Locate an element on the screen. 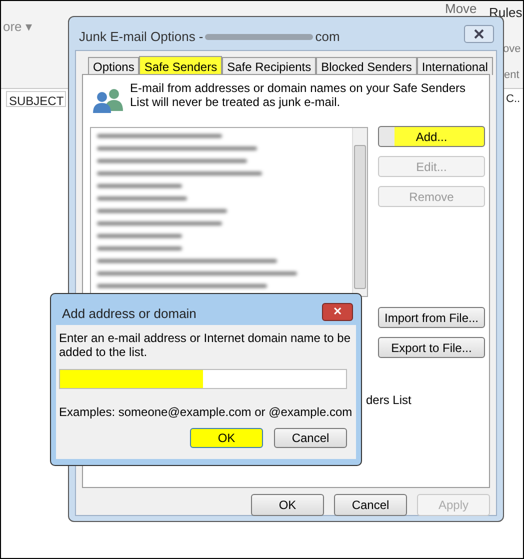 This screenshot has height=559, width=524. column-header: C.. is located at coordinates (513, 99).